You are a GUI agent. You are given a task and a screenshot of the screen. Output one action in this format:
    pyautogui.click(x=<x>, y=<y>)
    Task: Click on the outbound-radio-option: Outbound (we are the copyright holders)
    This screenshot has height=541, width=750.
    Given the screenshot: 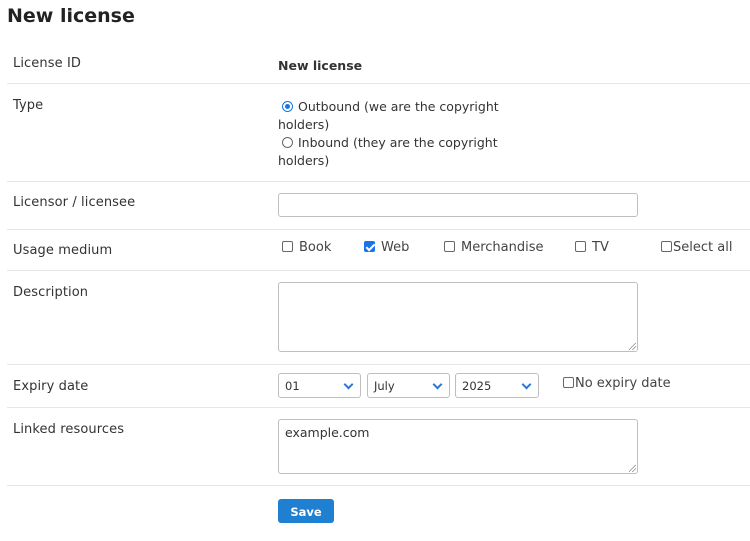 What is the action you would take?
    pyautogui.click(x=388, y=116)
    